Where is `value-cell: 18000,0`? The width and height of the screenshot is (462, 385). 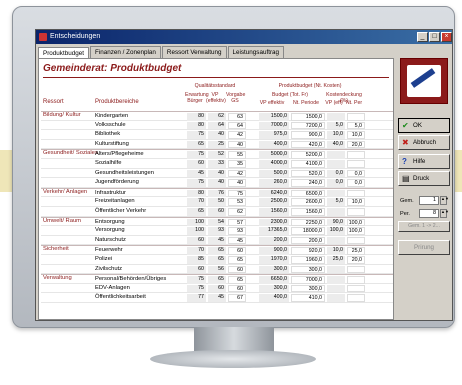 value-cell: 18000,0 is located at coordinates (308, 231).